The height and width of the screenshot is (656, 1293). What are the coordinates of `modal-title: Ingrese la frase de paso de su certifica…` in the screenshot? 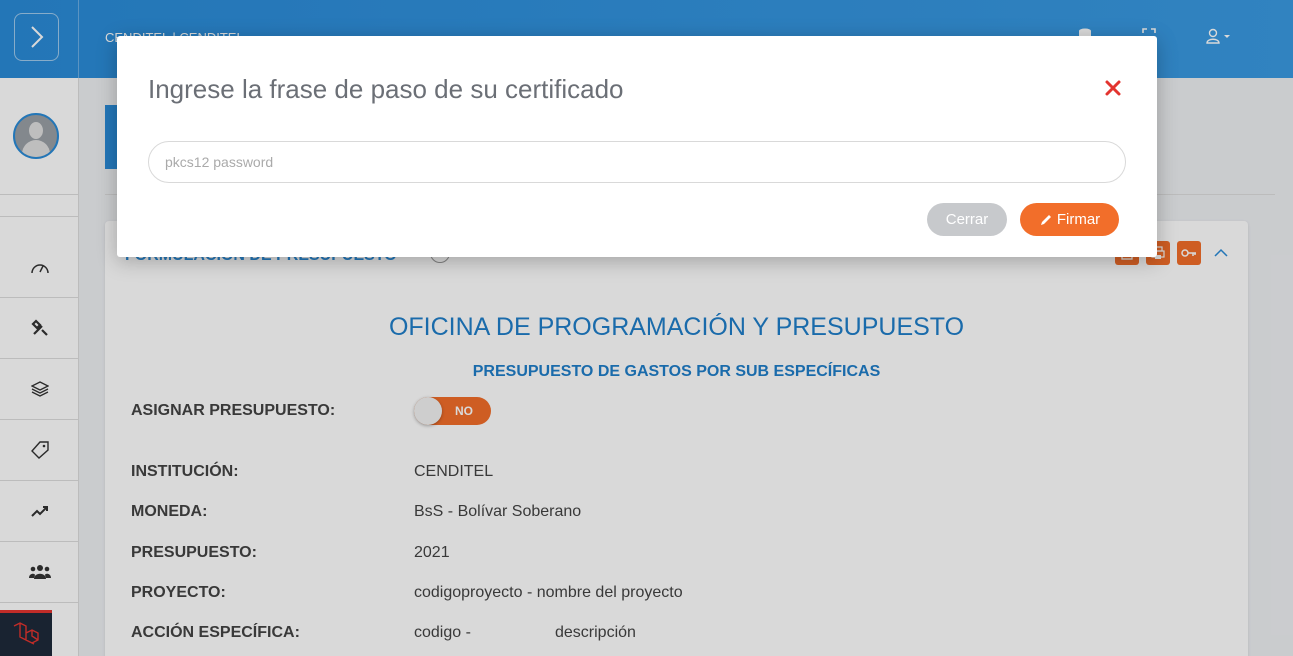 It's located at (386, 89).